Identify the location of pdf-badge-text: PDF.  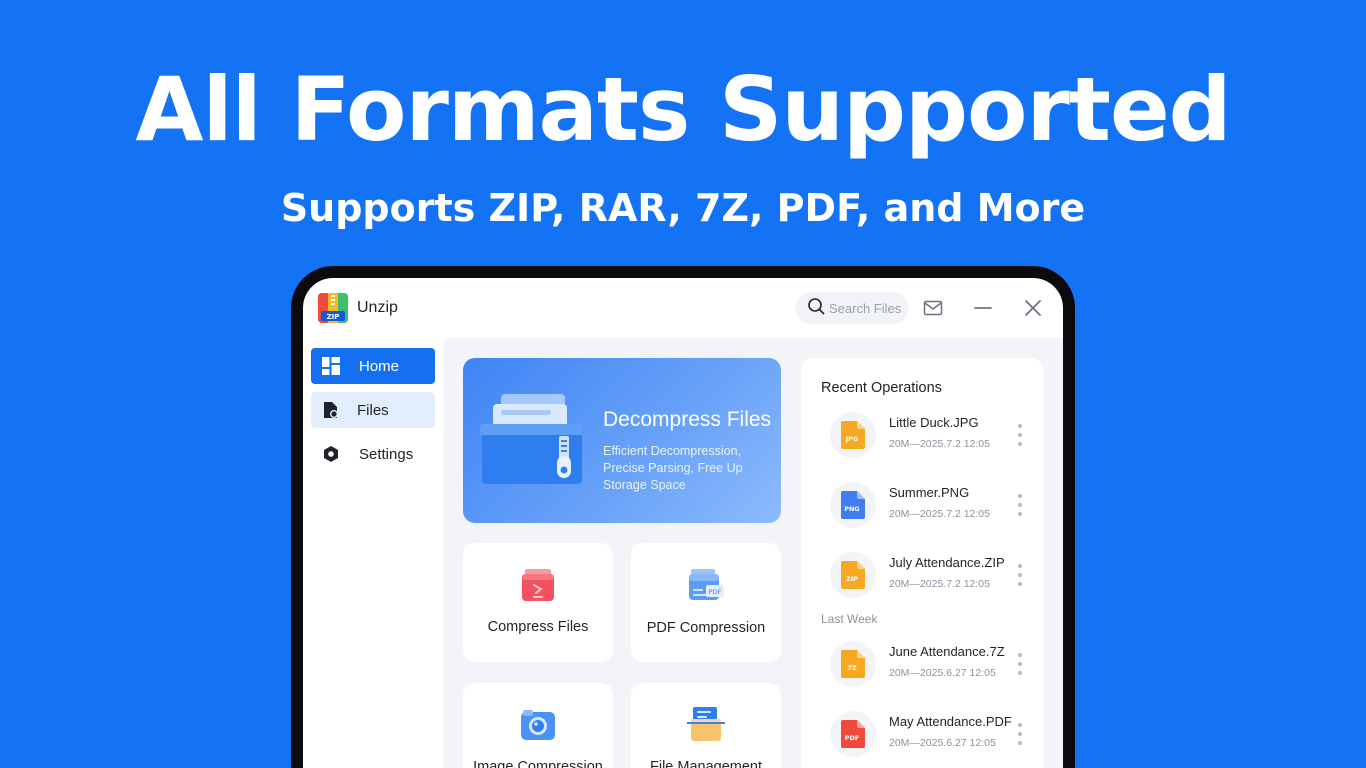
(715, 592).